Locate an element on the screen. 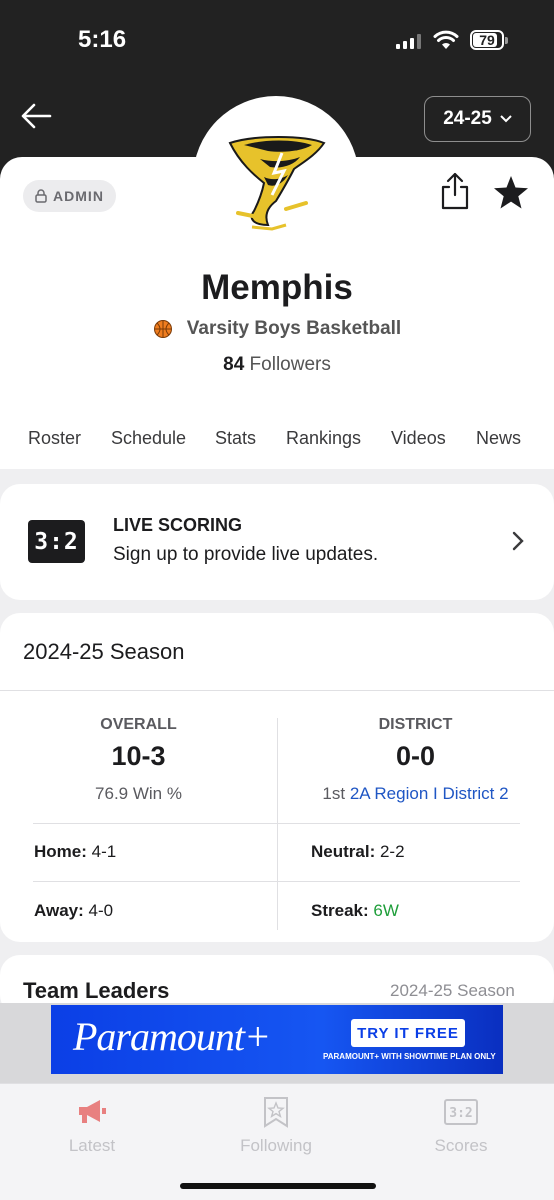  status-time: 5:16 is located at coordinates (102, 39).